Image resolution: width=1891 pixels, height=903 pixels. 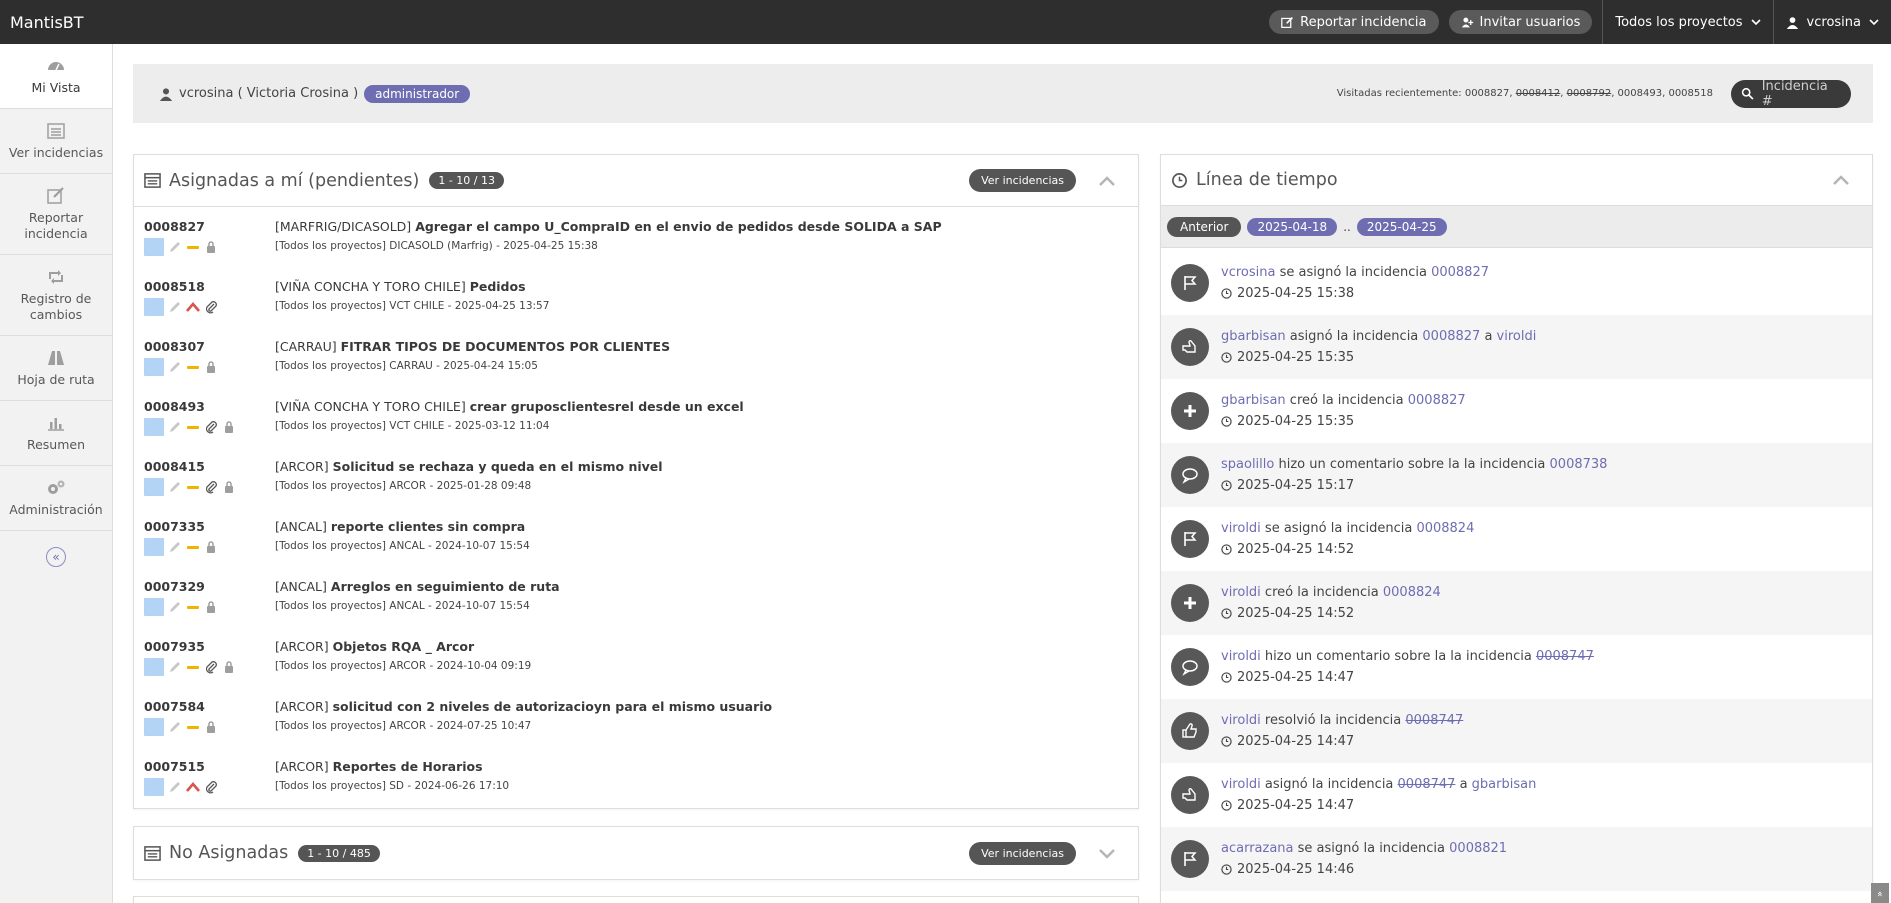 What do you see at coordinates (1520, 22) in the screenshot?
I see `invite-users-button: Invitar usuarios` at bounding box center [1520, 22].